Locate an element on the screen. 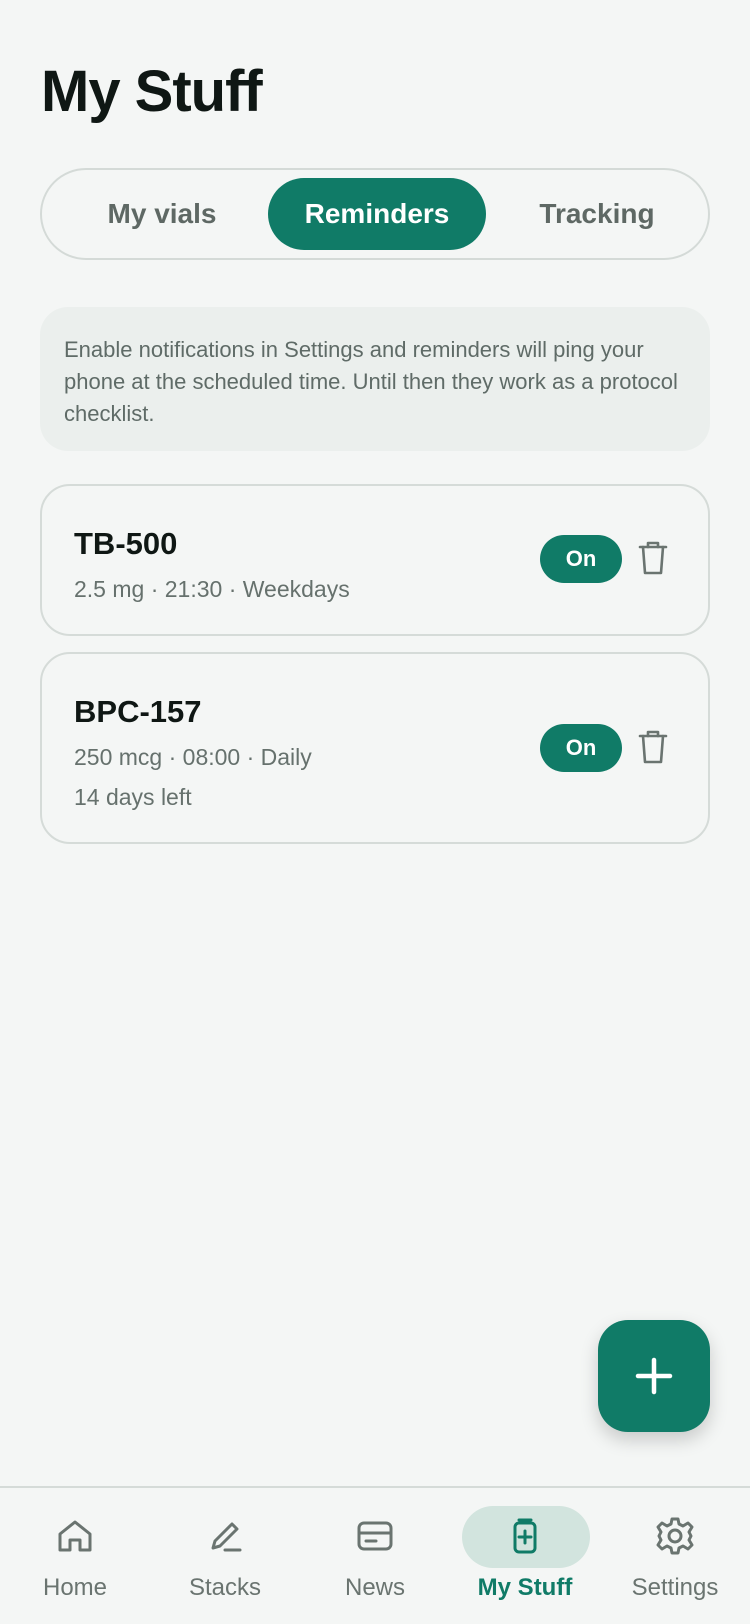  nav-label: Stacks is located at coordinates (225, 1587).